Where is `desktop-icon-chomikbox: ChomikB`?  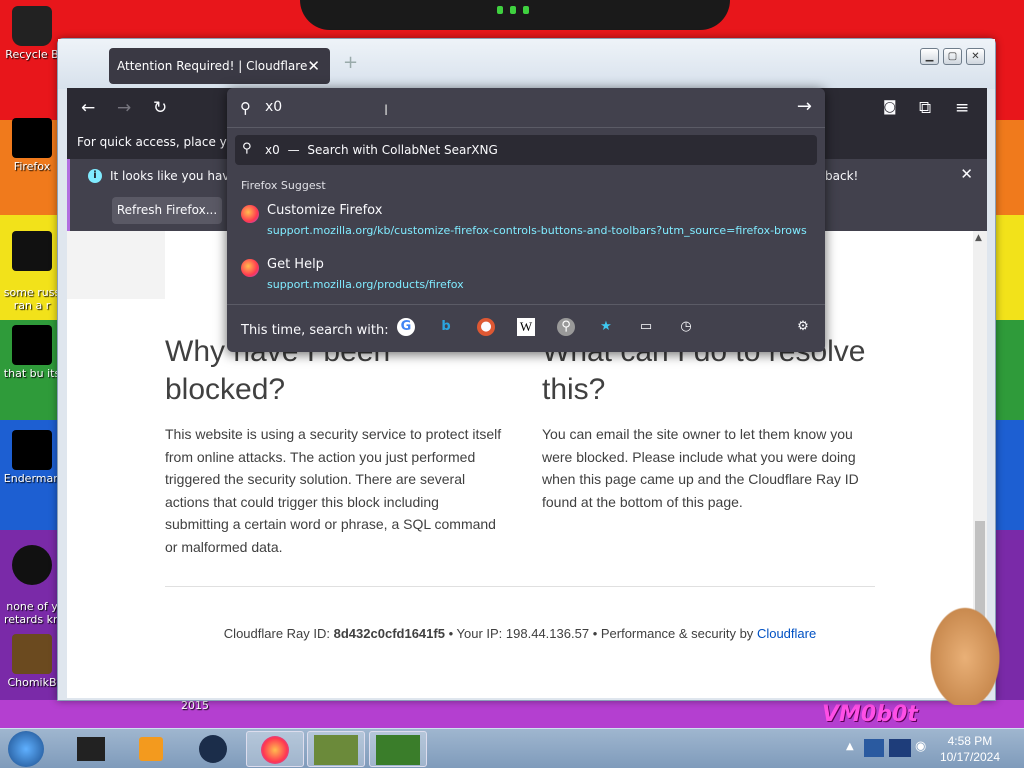
desktop-icon-chomikbox: ChomikB is located at coordinates (32, 661).